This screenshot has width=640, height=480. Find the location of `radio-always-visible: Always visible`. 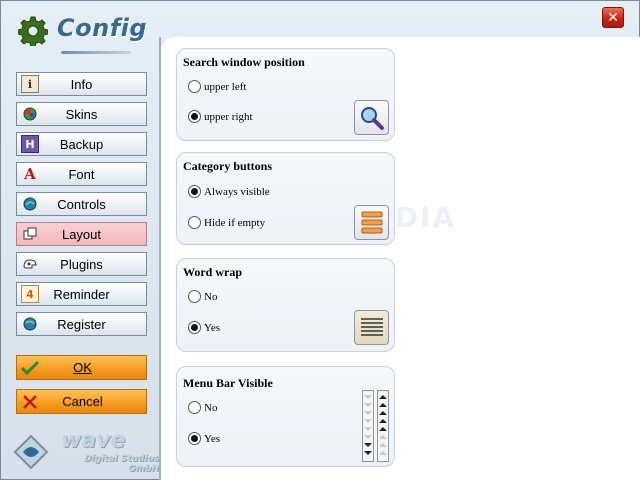

radio-always-visible: Always visible is located at coordinates (229, 191).